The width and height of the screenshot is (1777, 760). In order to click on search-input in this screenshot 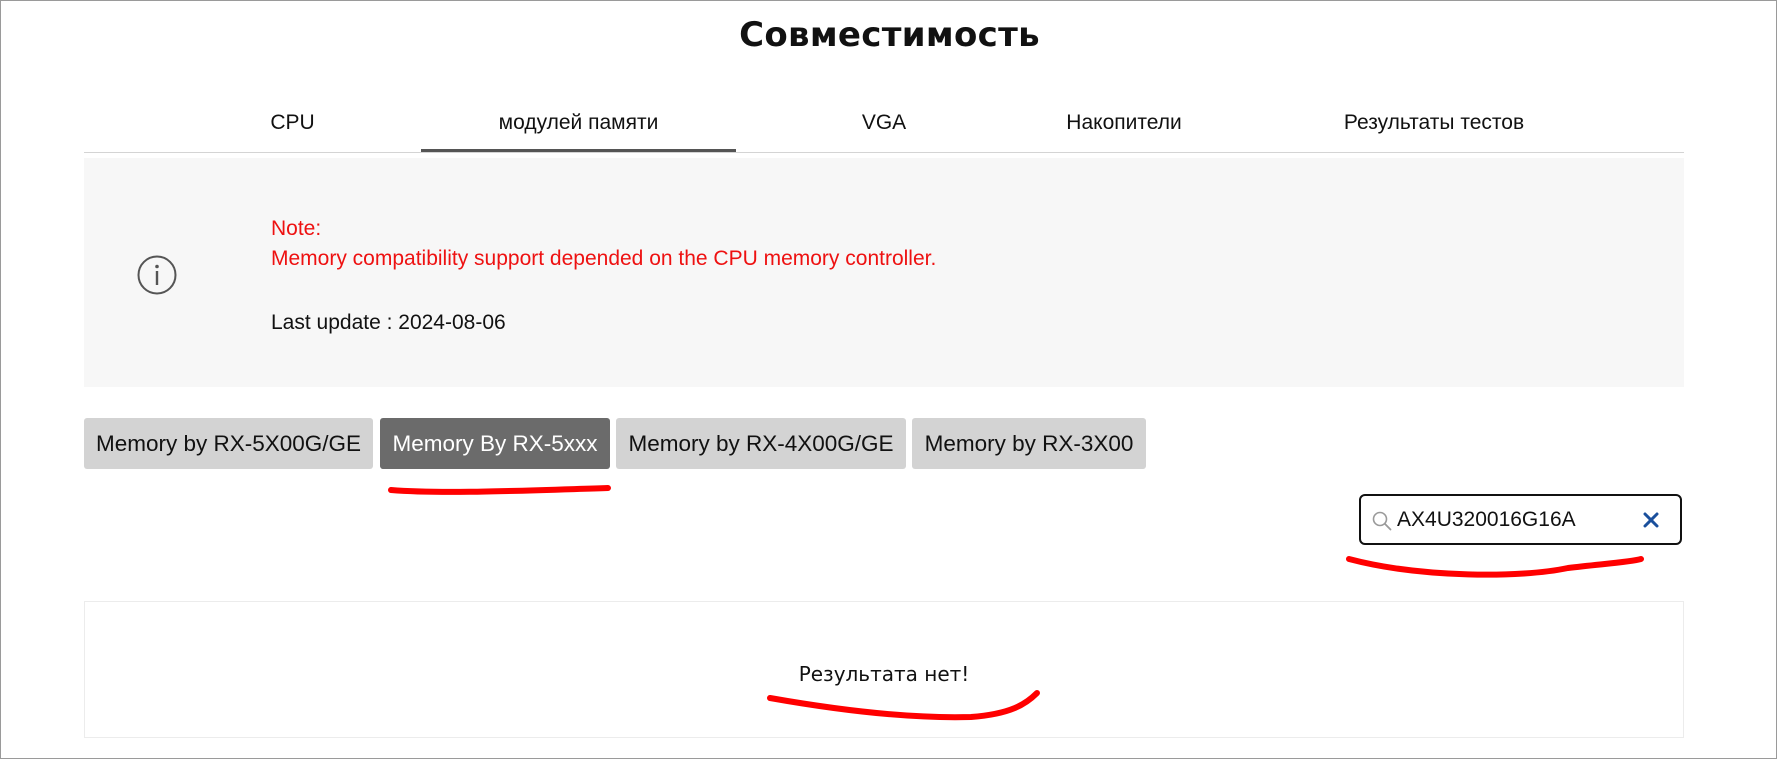, I will do `click(1507, 520)`.